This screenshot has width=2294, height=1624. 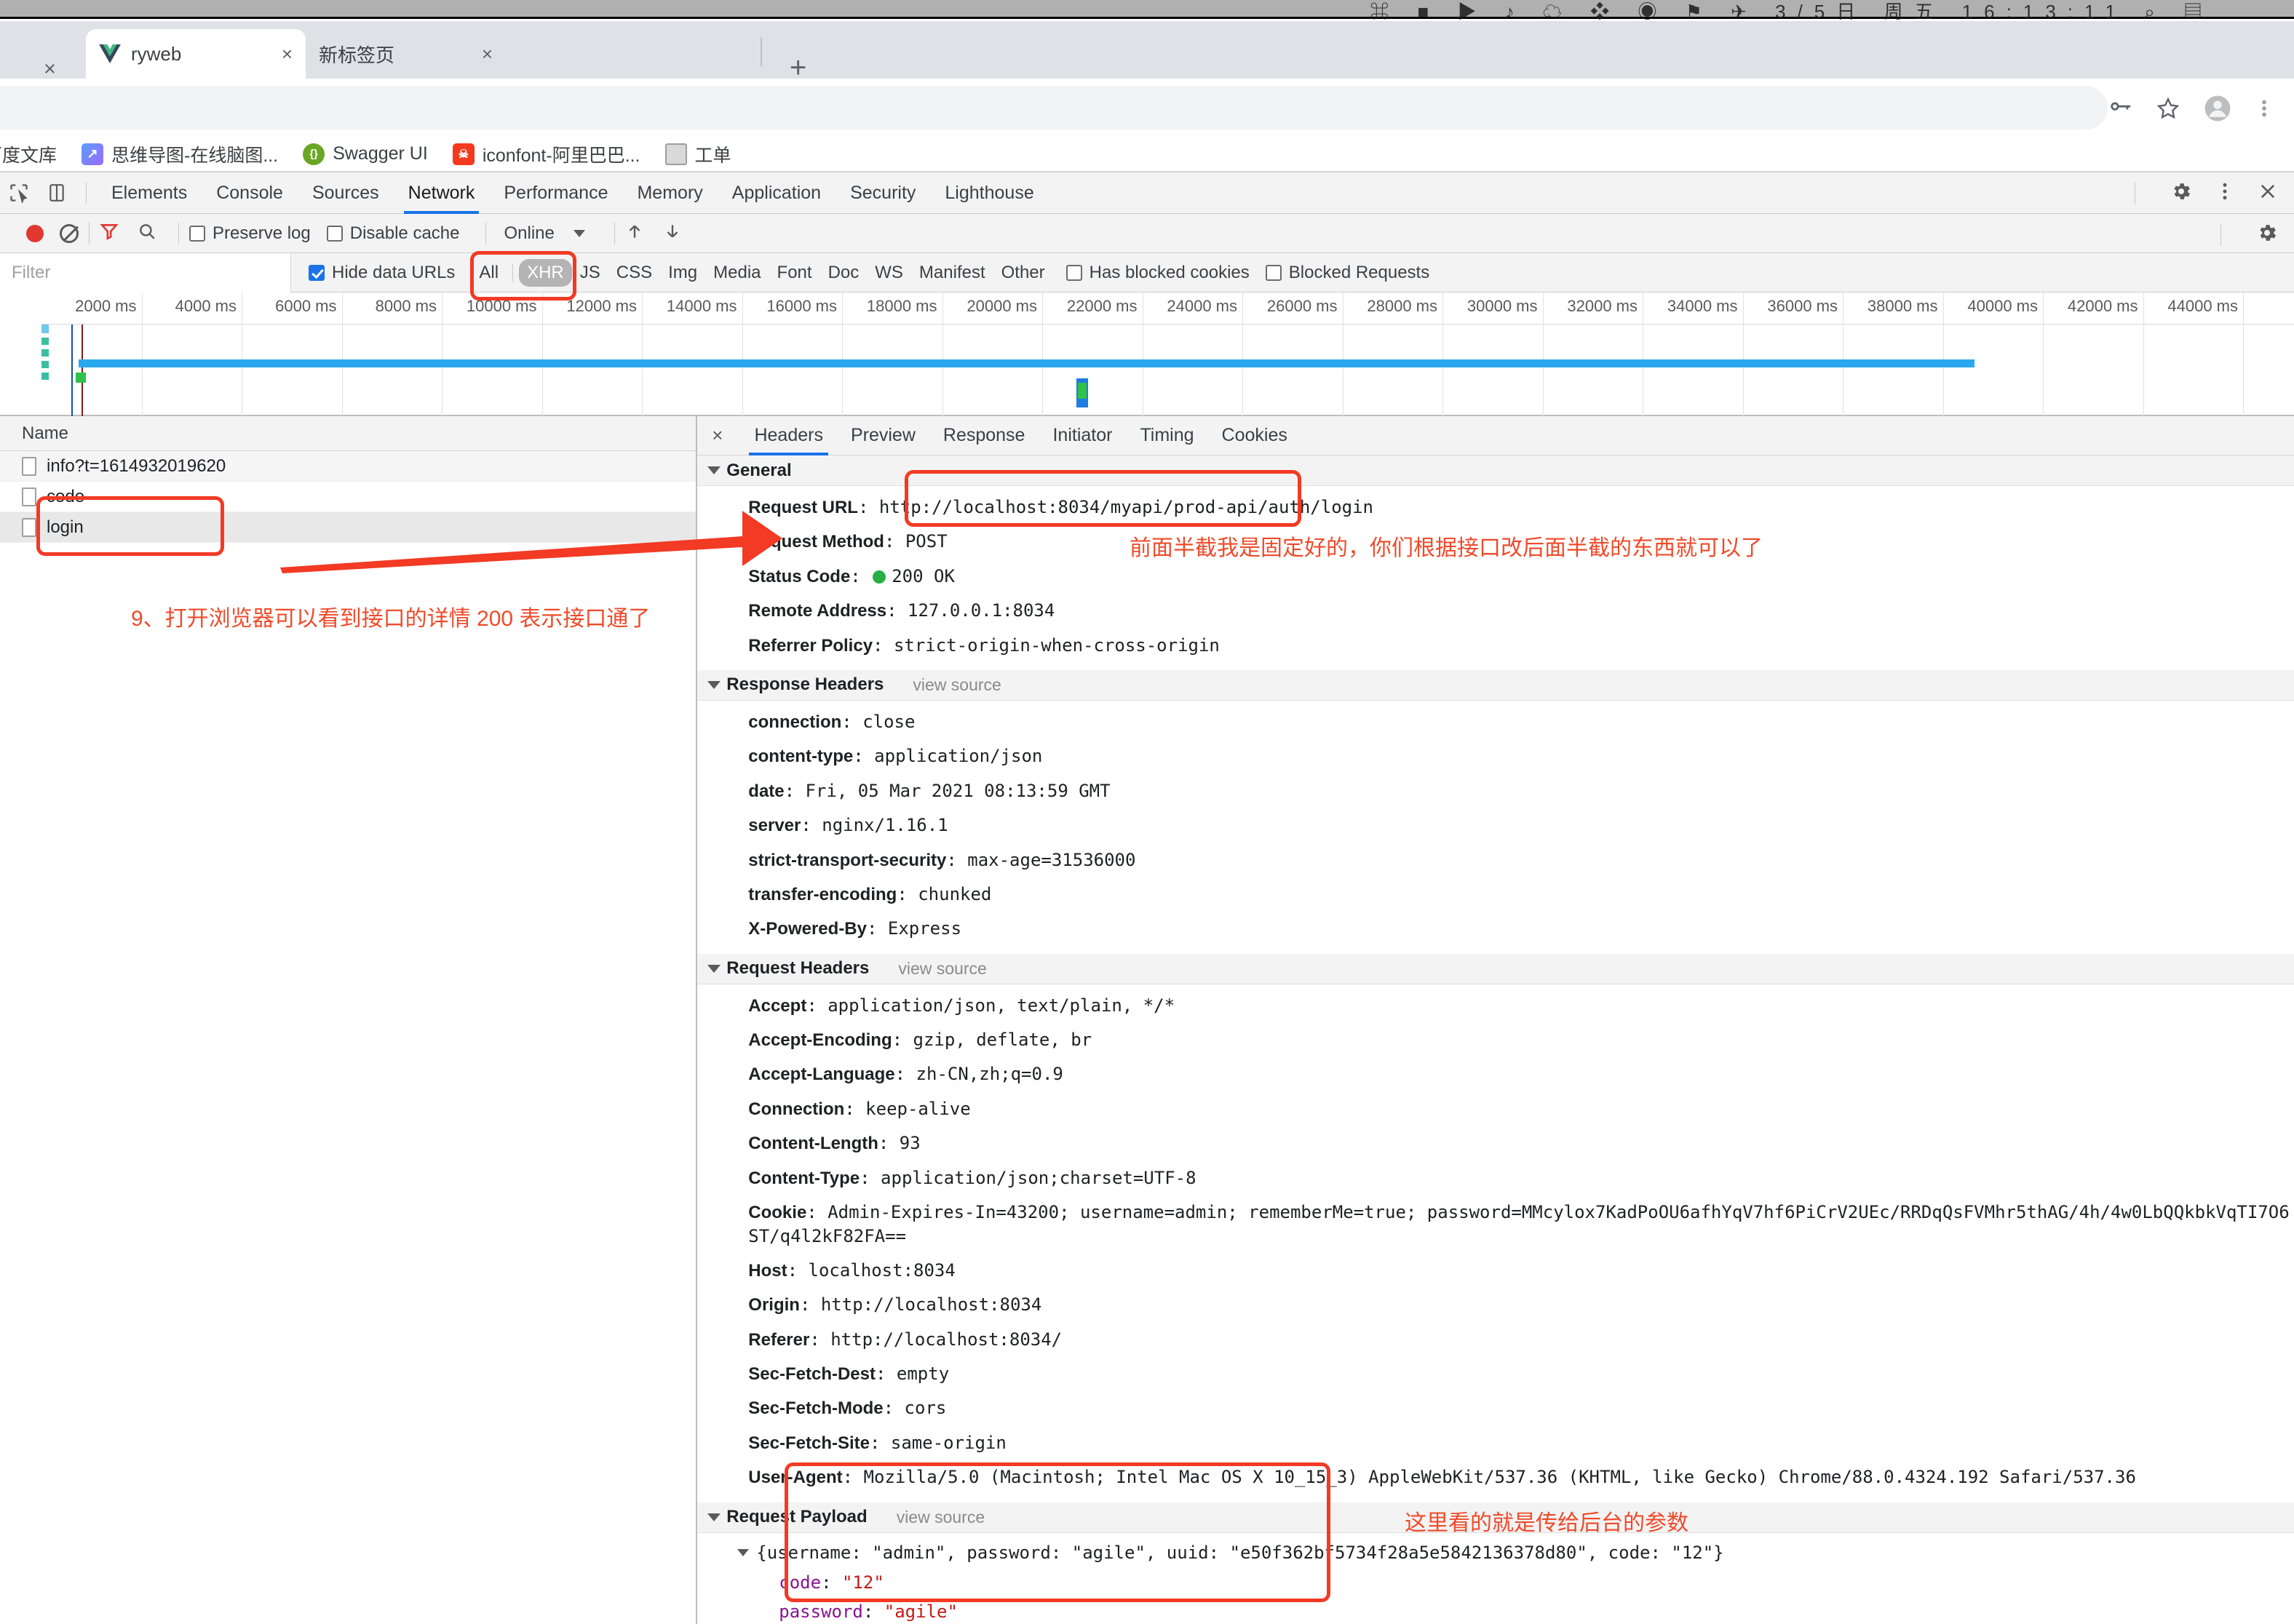 I want to click on header-key: Connection, so click(x=796, y=1109).